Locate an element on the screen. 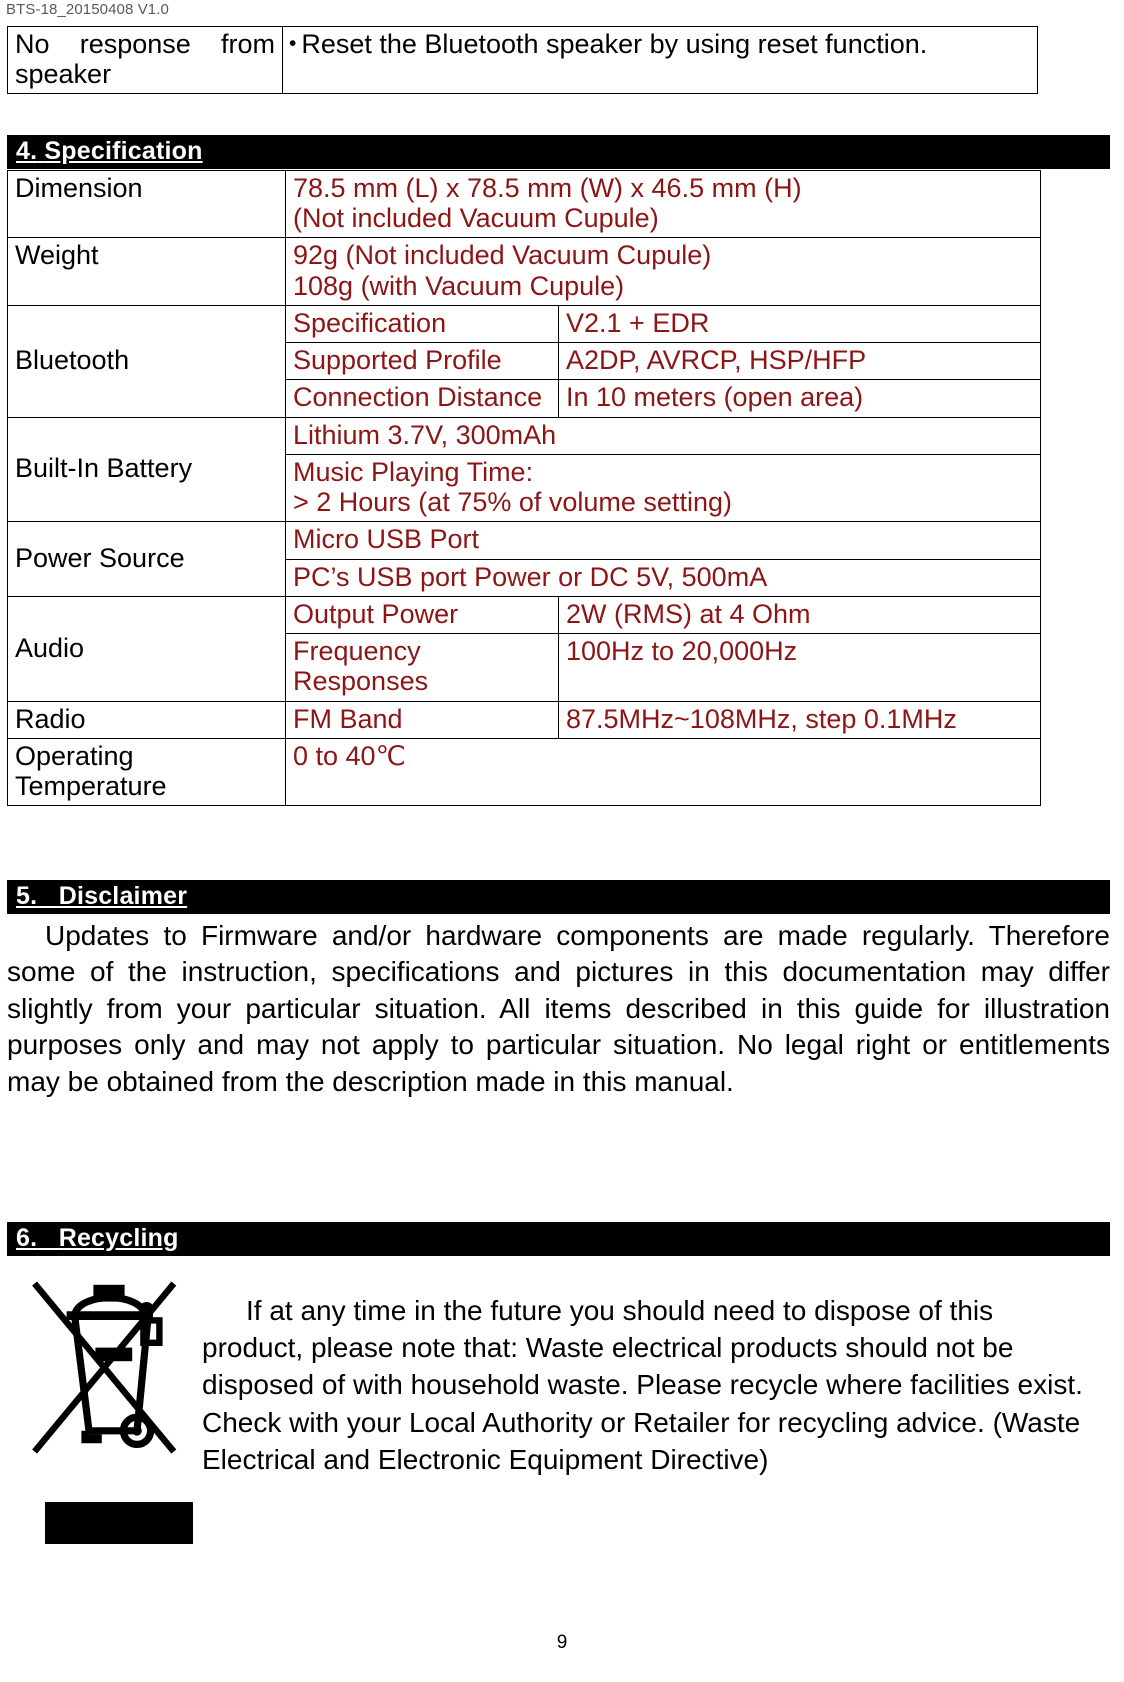  bluetooth-distance-key: Connection Distance is located at coordinates (422, 398).